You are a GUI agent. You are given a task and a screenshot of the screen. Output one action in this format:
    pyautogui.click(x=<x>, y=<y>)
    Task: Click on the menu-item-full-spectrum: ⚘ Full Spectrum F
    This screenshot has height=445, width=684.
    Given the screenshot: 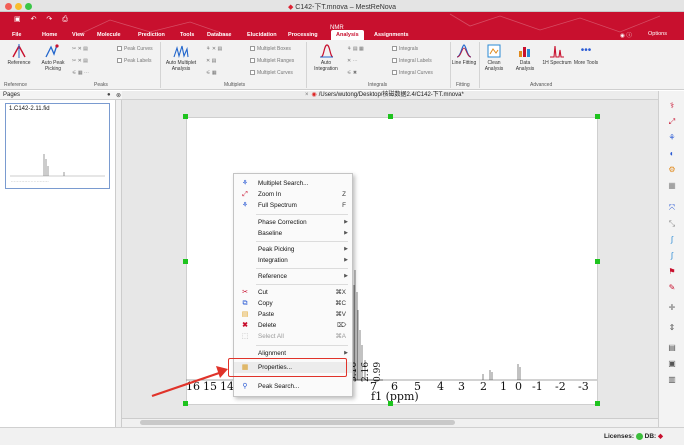 What is the action you would take?
    pyautogui.click(x=293, y=205)
    